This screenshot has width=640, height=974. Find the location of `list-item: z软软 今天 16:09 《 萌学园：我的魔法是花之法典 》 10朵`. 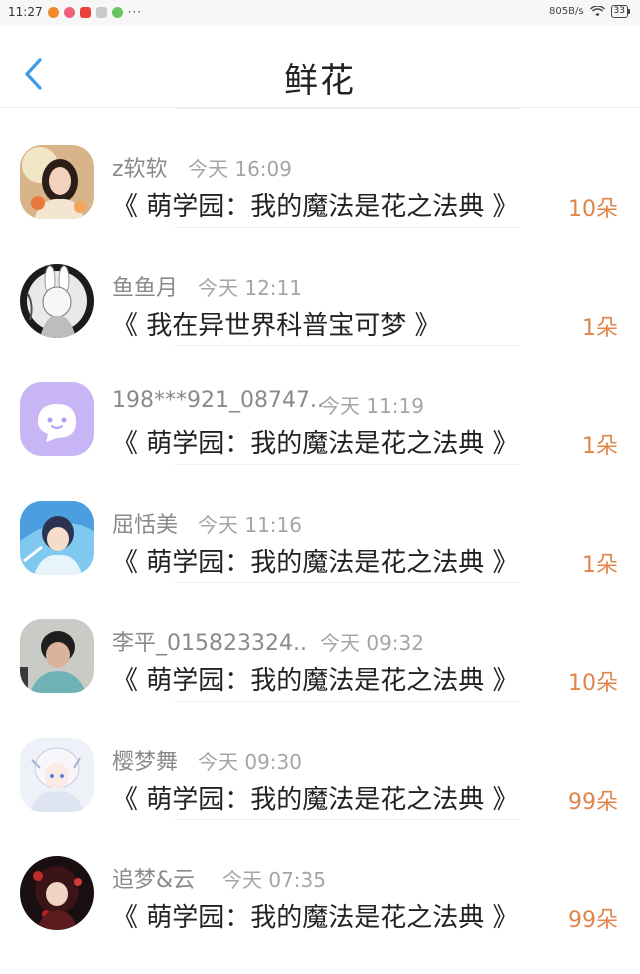

list-item: z软软 今天 16:09 《 萌学园：我的魔法是花之法典 》 10朵 is located at coordinates (320, 167).